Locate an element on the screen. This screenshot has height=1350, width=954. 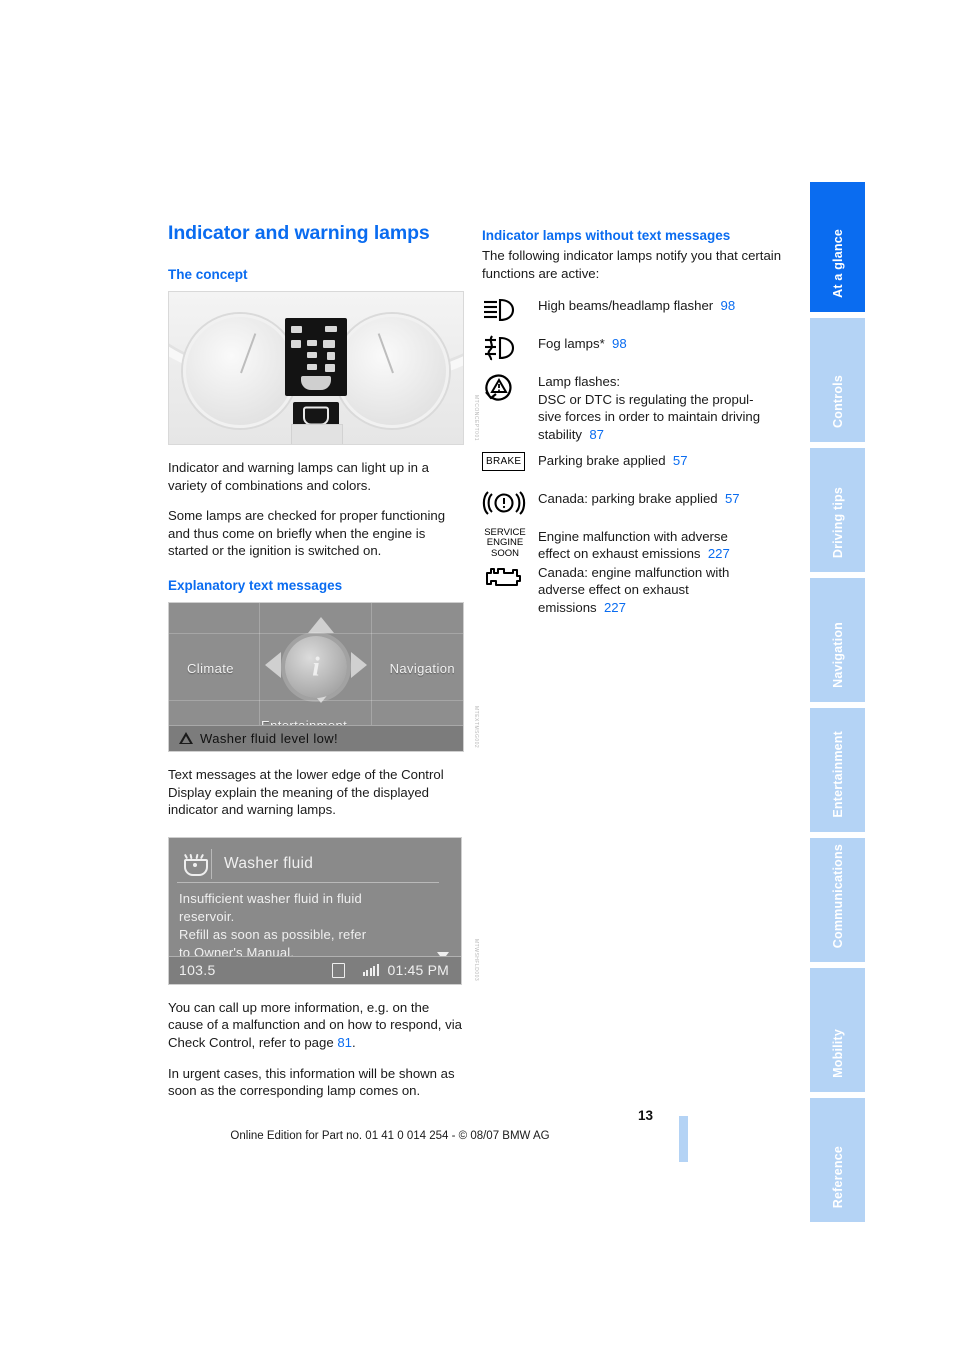
tab-label: Communications is located at coordinates (837, 895).